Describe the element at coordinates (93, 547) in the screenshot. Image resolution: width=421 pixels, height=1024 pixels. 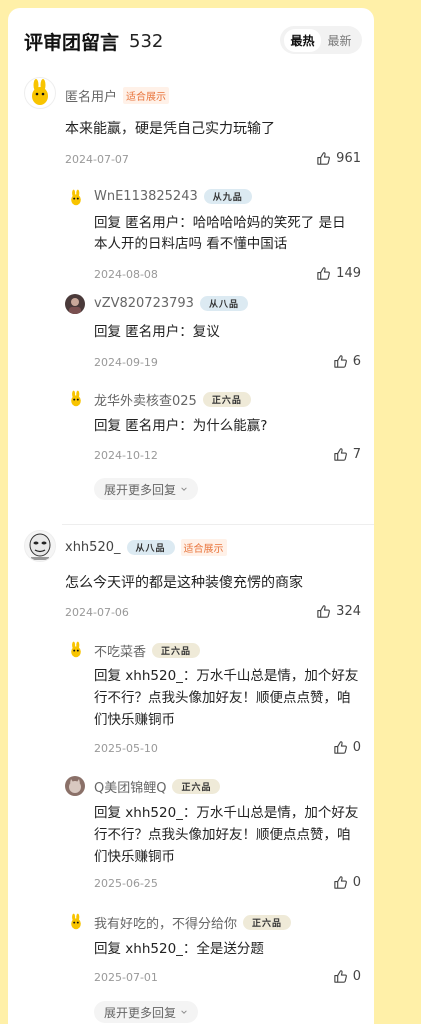
I see `username-text: xhh520_` at that location.